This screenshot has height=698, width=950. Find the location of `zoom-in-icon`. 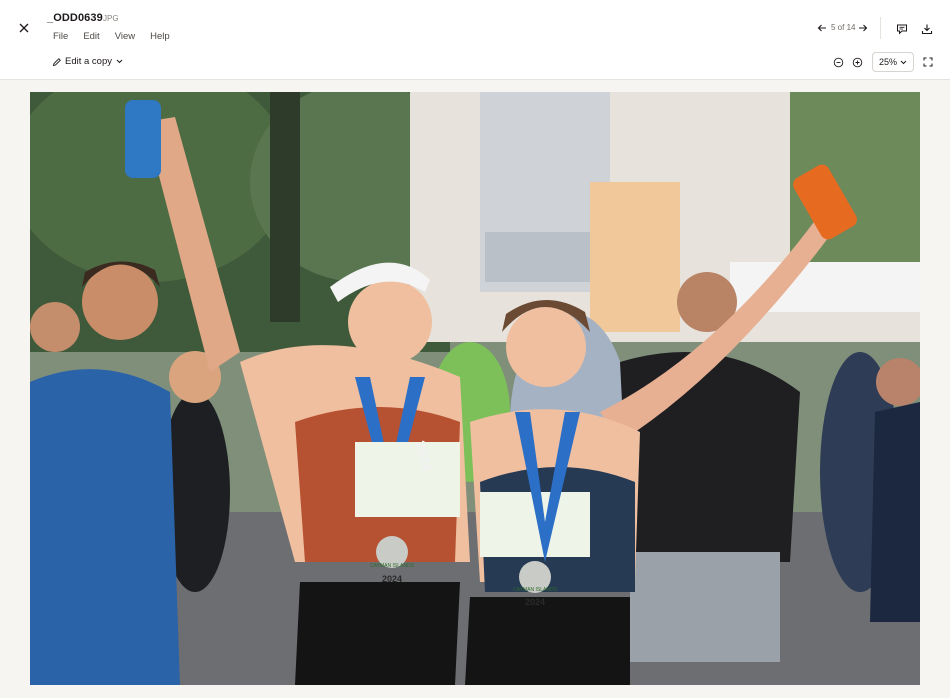

zoom-in-icon is located at coordinates (857, 62).